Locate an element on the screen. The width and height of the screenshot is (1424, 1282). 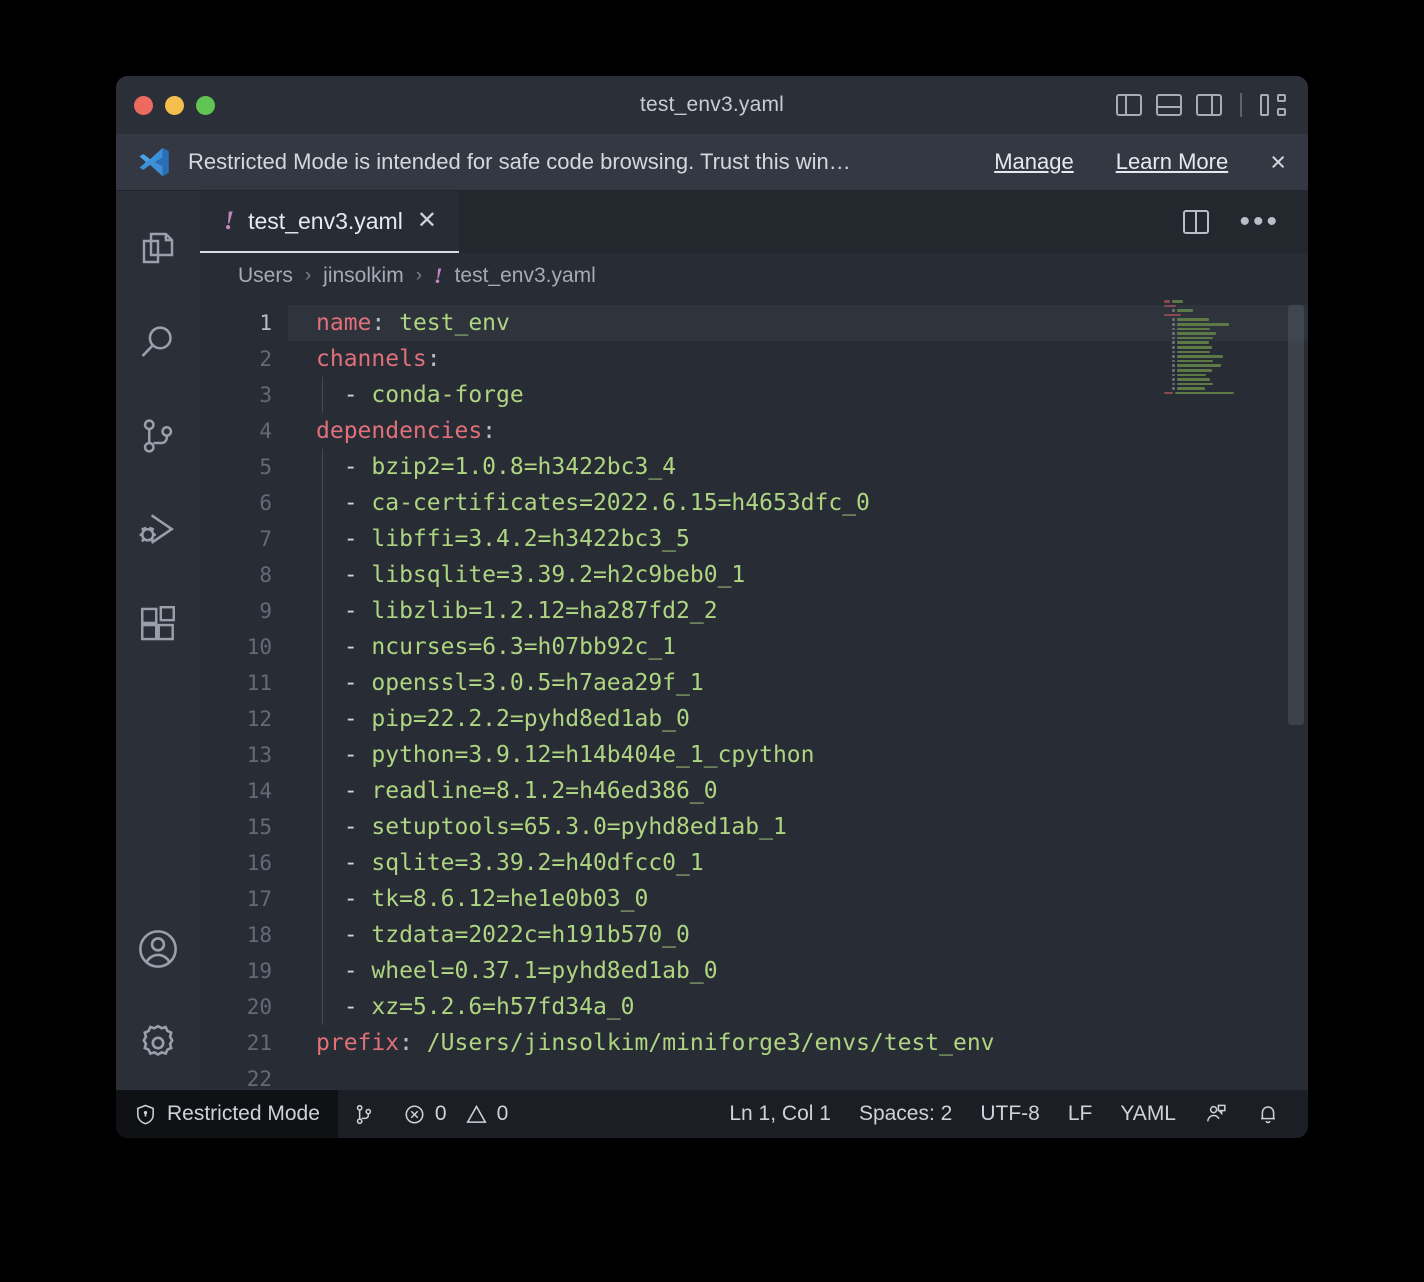
code-line: - openssl=3.0.5=h7aea29f_1 is located at coordinates (798, 683).